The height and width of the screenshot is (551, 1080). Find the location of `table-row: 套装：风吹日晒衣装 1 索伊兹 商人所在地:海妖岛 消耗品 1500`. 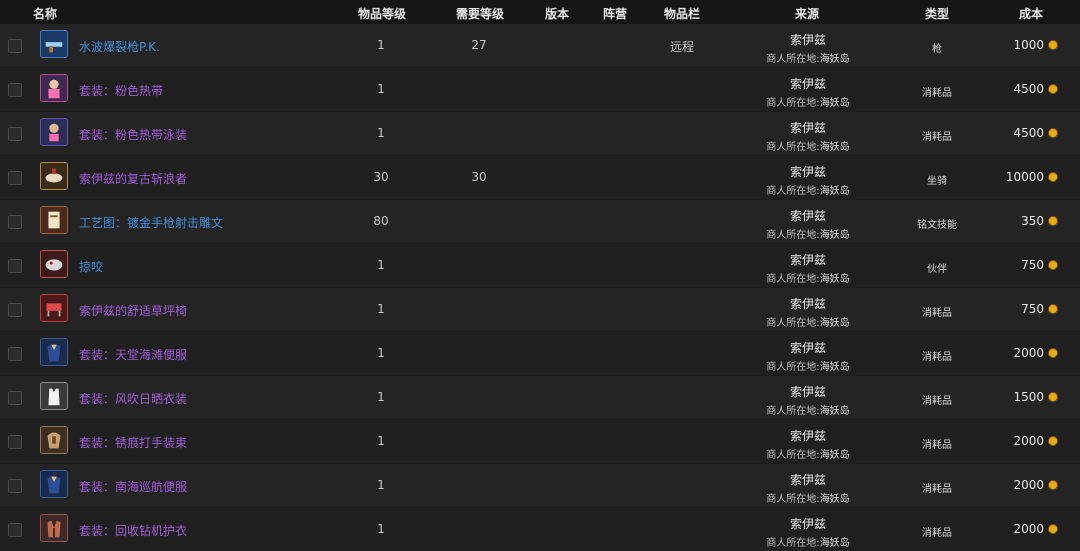

table-row: 套装：风吹日晒衣装 1 索伊兹 商人所在地:海妖岛 消耗品 1500 is located at coordinates (540, 397).